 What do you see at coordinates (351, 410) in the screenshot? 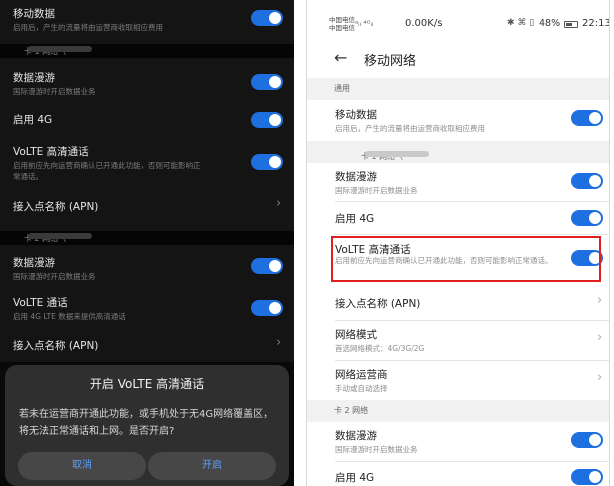
I see `section-label: 卡 2 网络` at bounding box center [351, 410].